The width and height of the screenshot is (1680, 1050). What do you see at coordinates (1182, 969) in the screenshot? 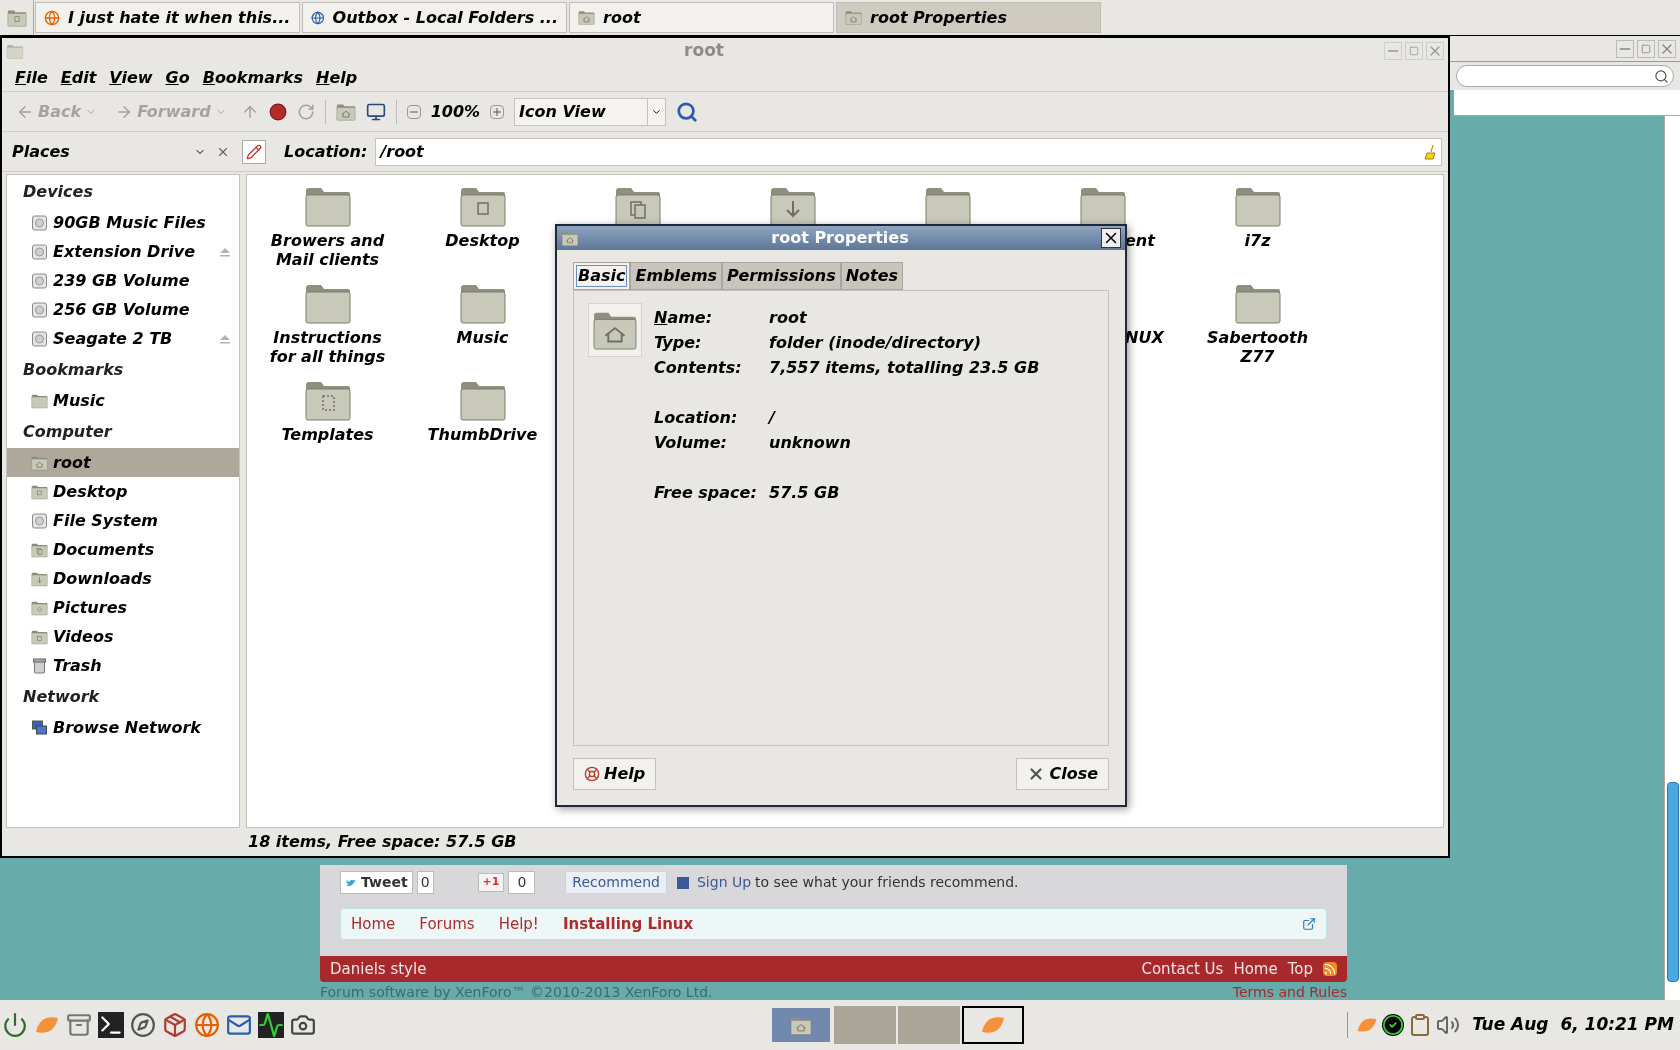
I see `footer-link: Contact Us` at bounding box center [1182, 969].